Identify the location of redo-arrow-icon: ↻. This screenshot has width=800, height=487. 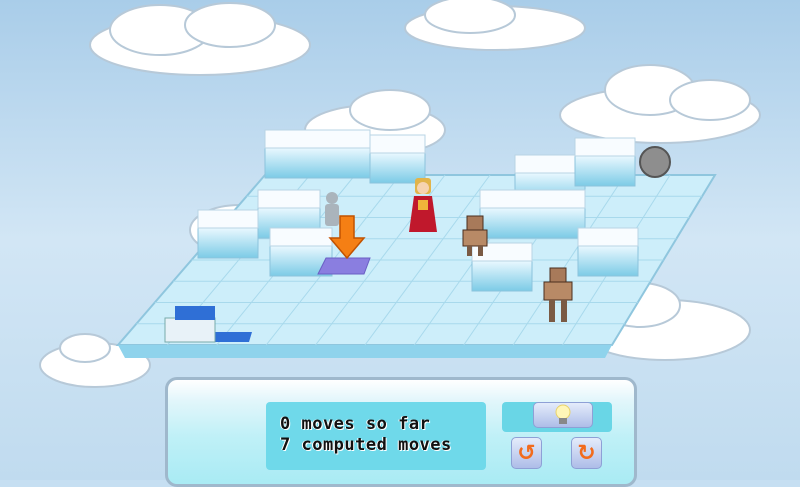
(586, 453).